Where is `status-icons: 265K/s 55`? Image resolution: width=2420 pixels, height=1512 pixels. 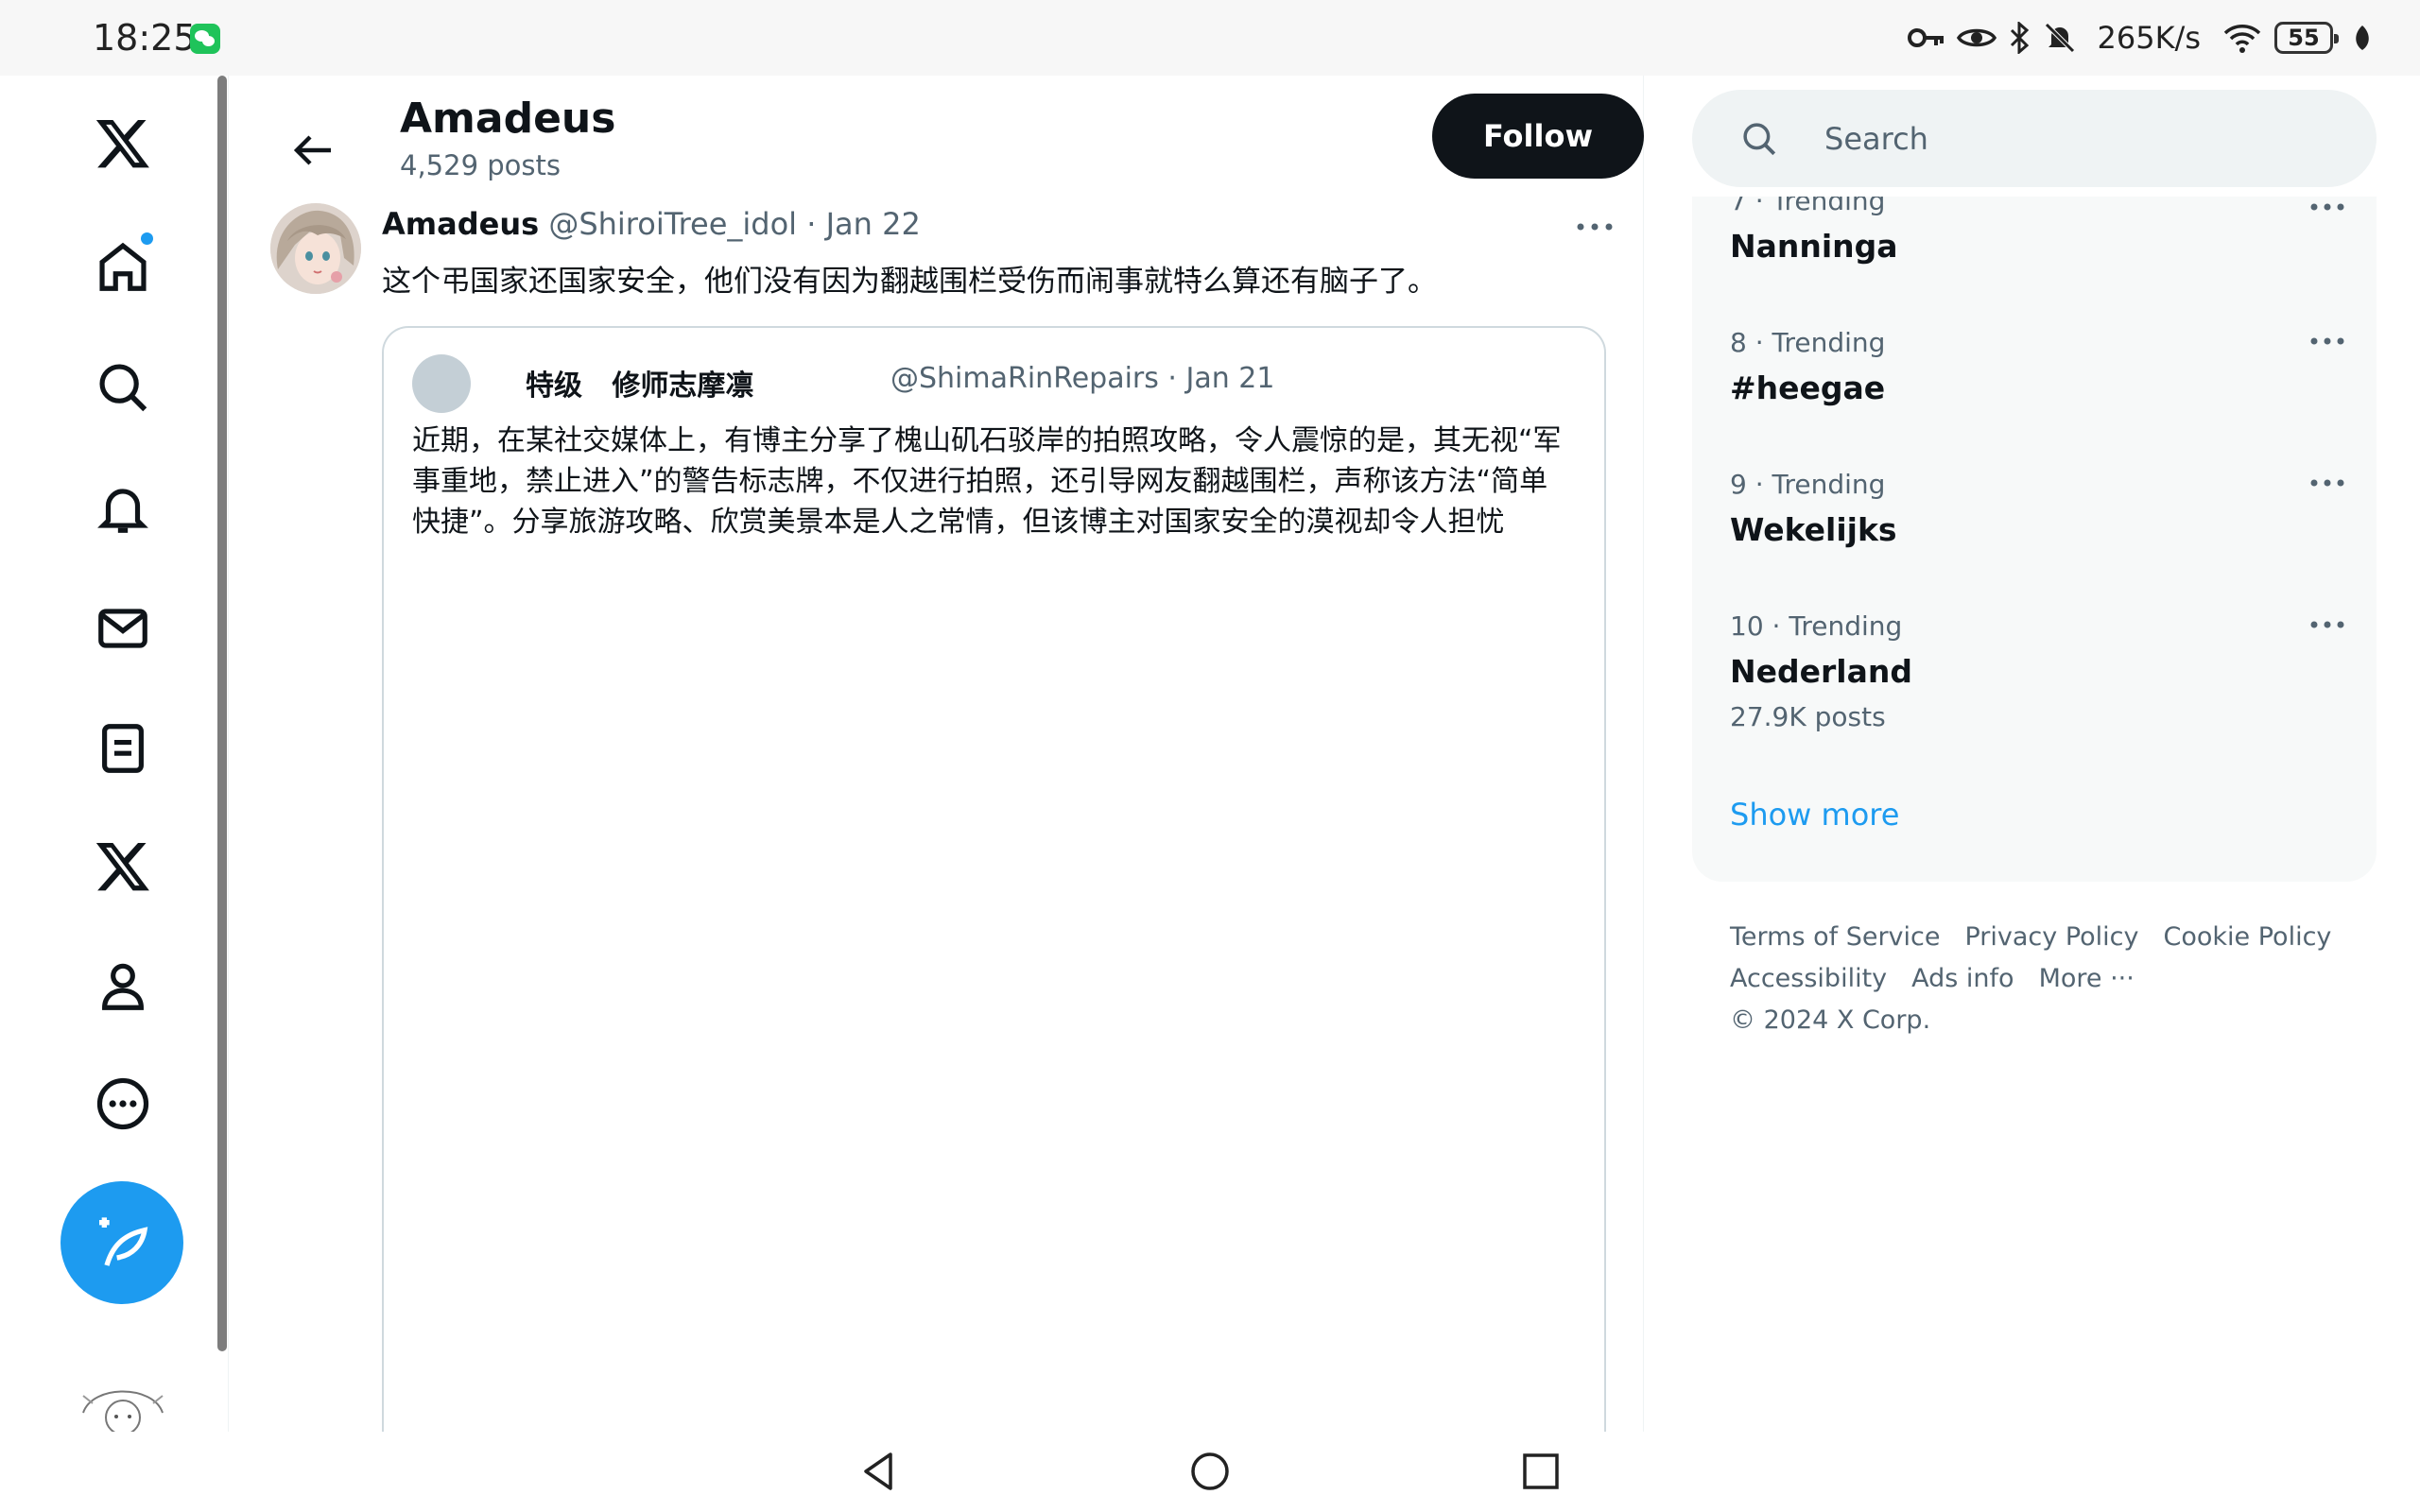
status-icons: 265K/s 55 is located at coordinates (2140, 38).